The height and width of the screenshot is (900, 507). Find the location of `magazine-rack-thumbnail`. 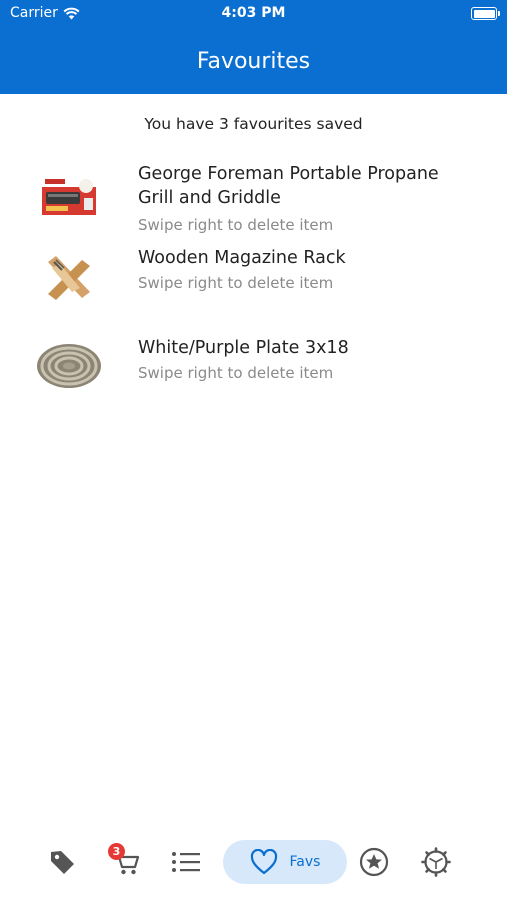

magazine-rack-thumbnail is located at coordinates (69, 278).